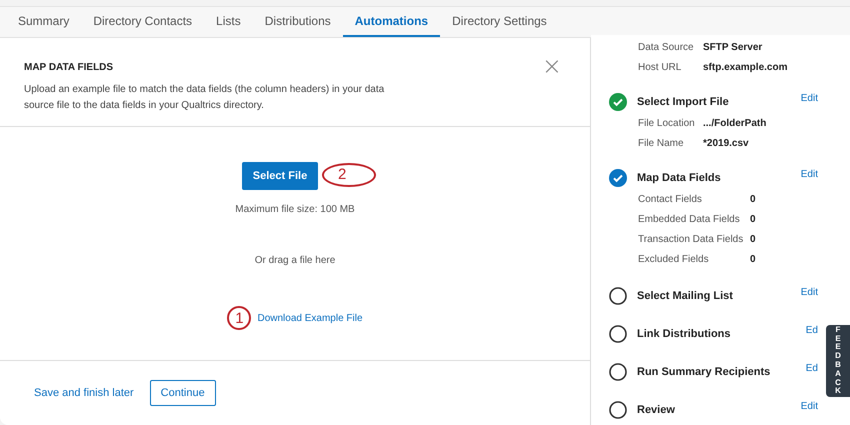 This screenshot has width=850, height=425. Describe the element at coordinates (84, 393) in the screenshot. I see `save-later-link: Save and finish later` at that location.